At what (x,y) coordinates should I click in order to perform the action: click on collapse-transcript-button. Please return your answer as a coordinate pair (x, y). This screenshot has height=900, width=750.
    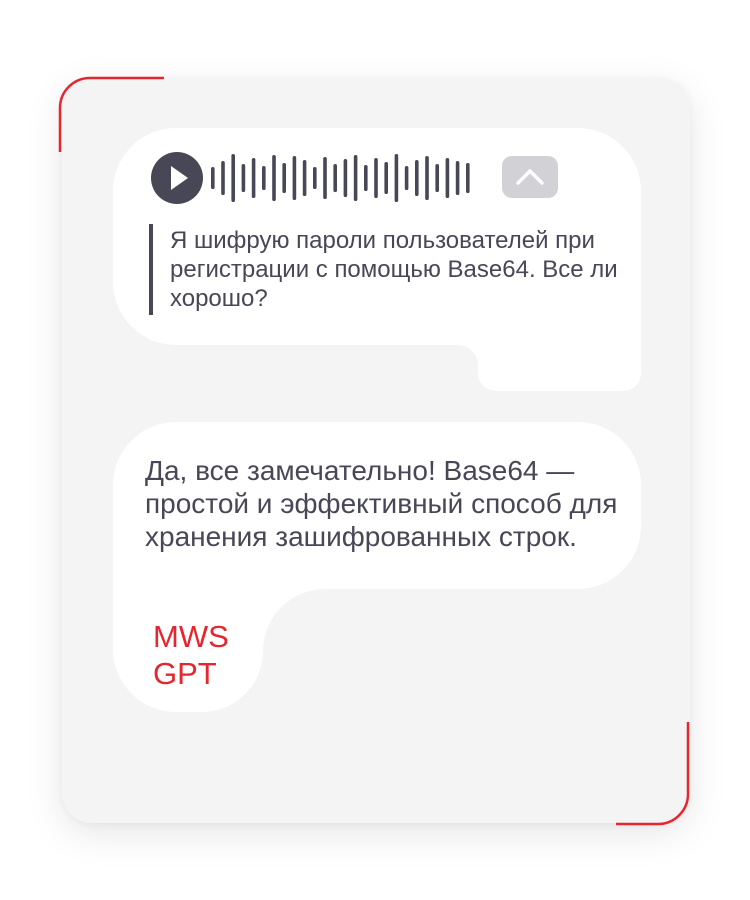
    Looking at the image, I should click on (530, 177).